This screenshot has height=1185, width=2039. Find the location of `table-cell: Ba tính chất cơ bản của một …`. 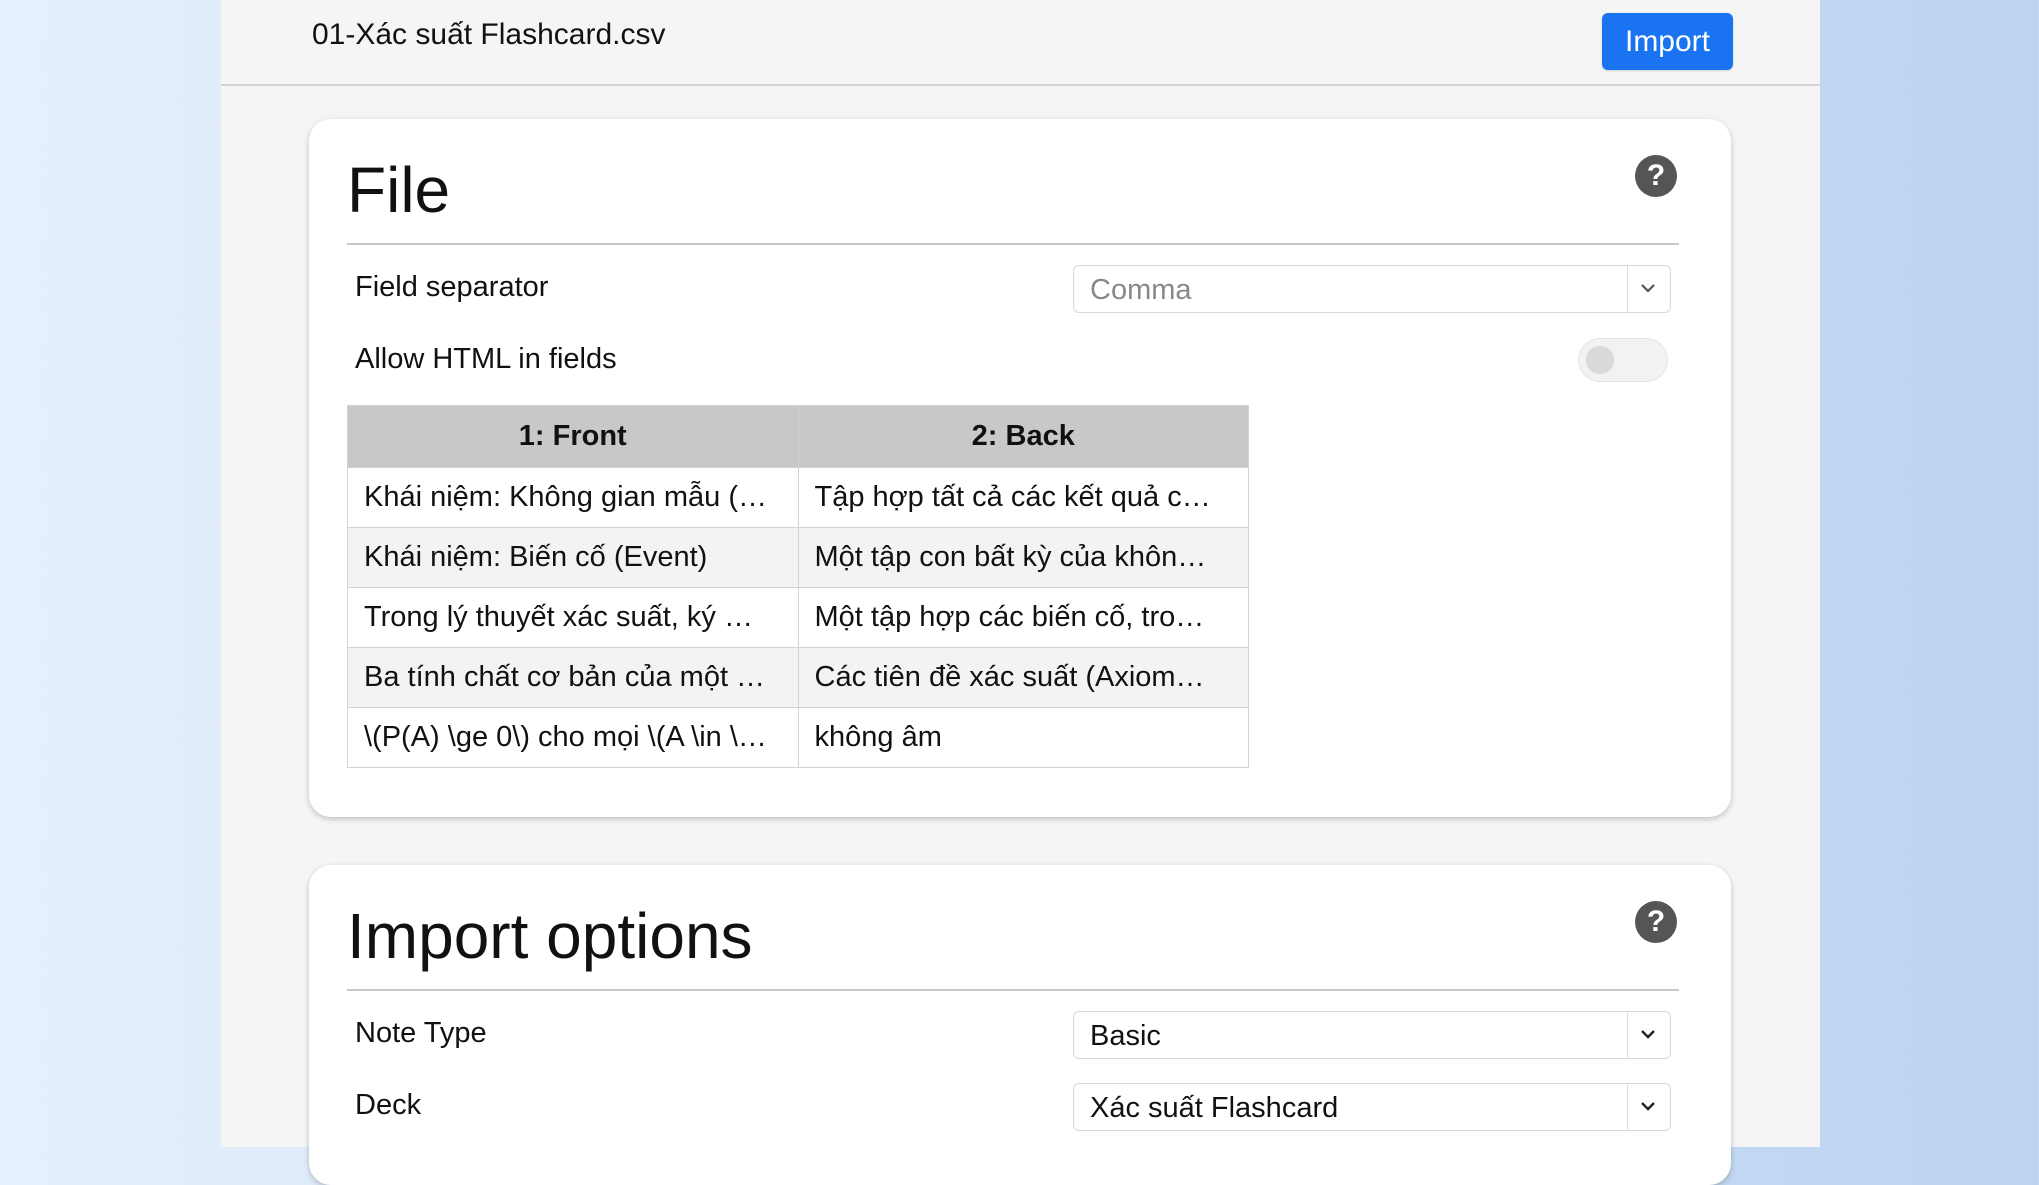

table-cell: Ba tính chất cơ bản của một … is located at coordinates (573, 677).